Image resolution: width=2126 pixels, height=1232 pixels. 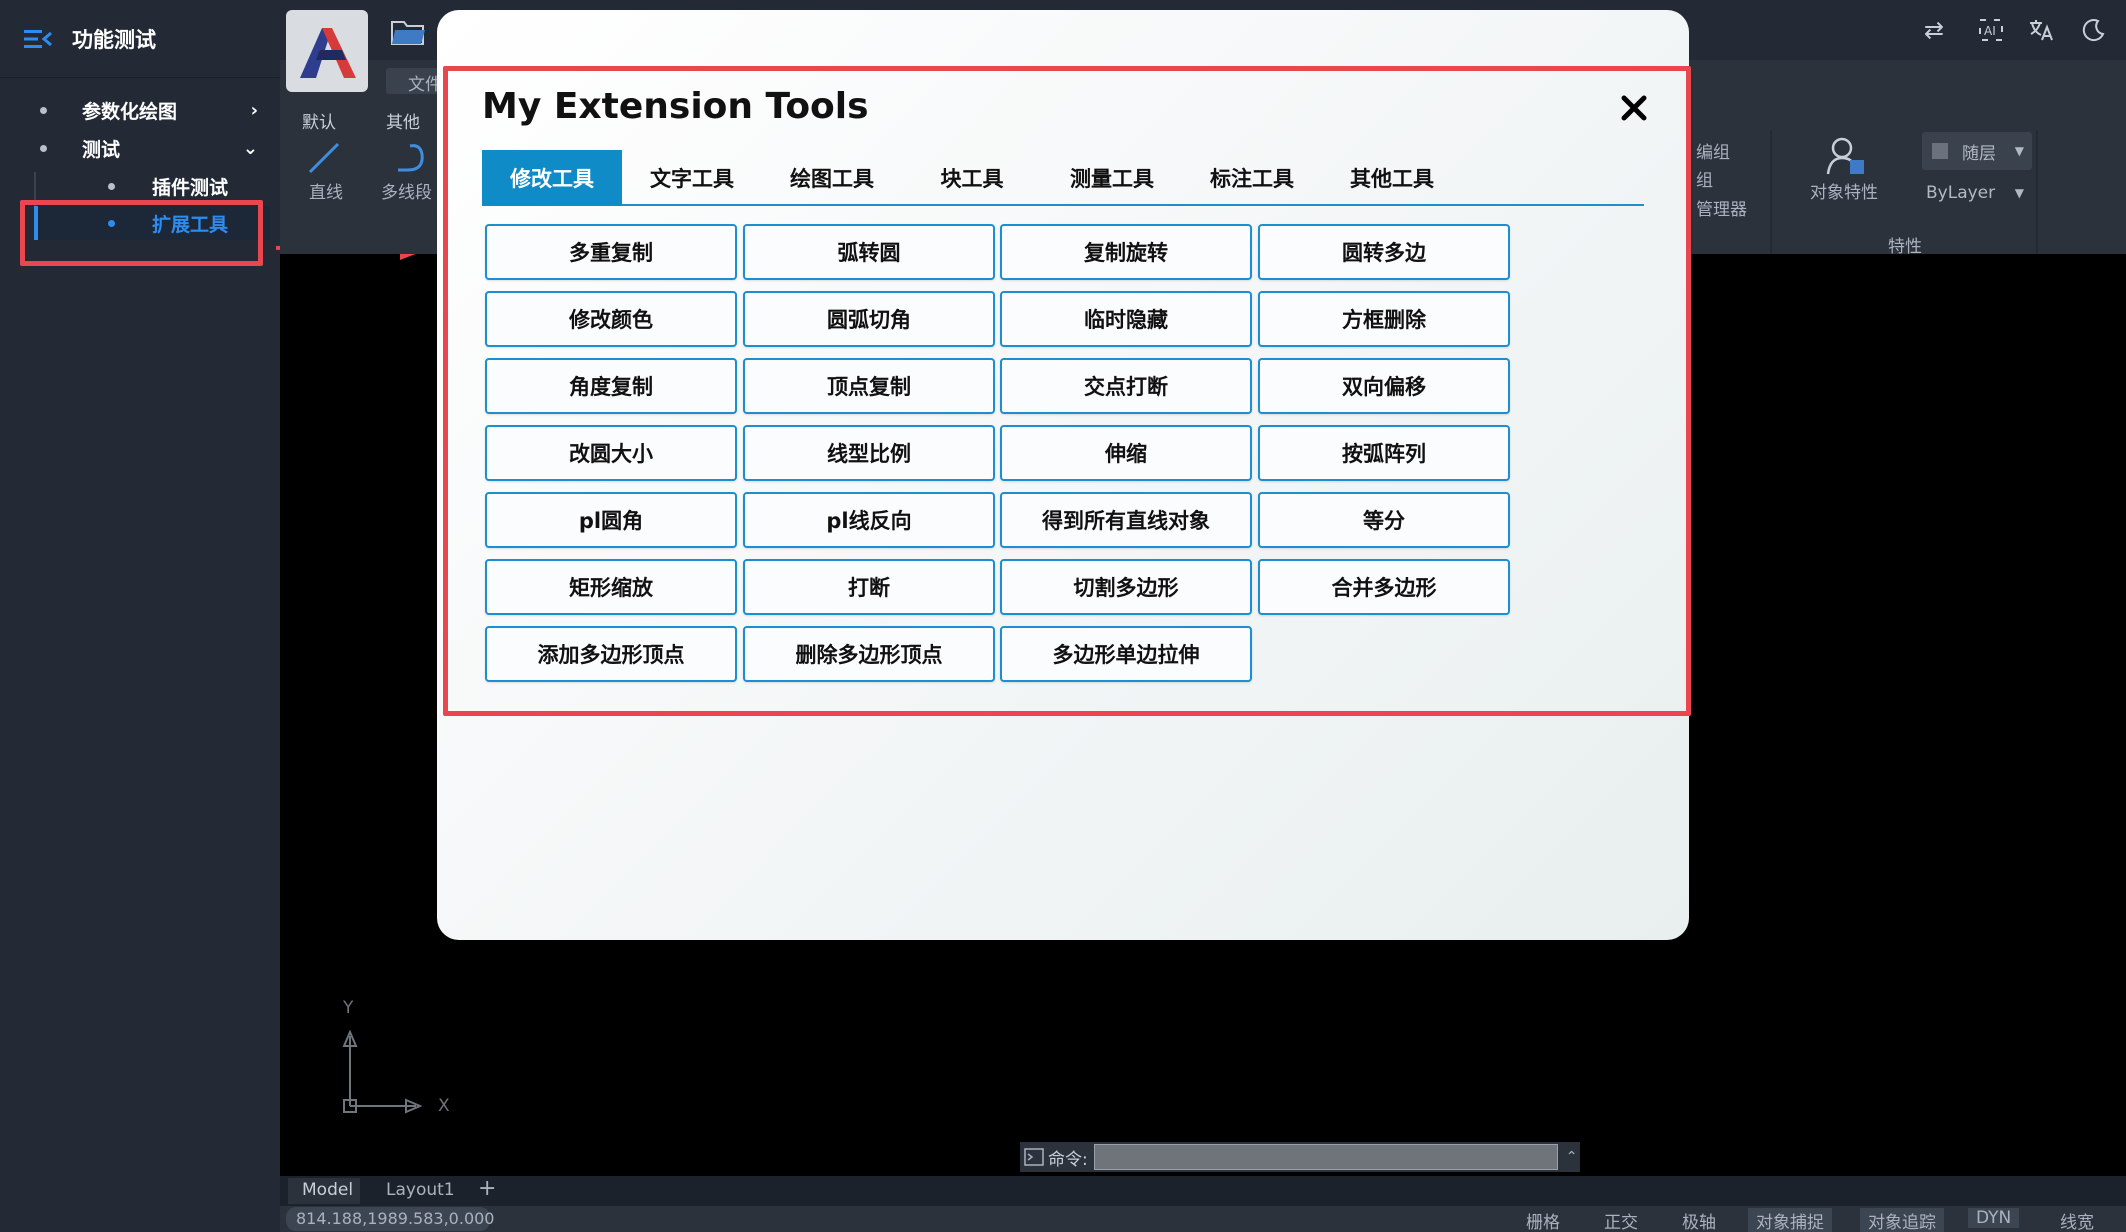 What do you see at coordinates (611, 453) in the screenshot?
I see `tool-button: 改圆大小` at bounding box center [611, 453].